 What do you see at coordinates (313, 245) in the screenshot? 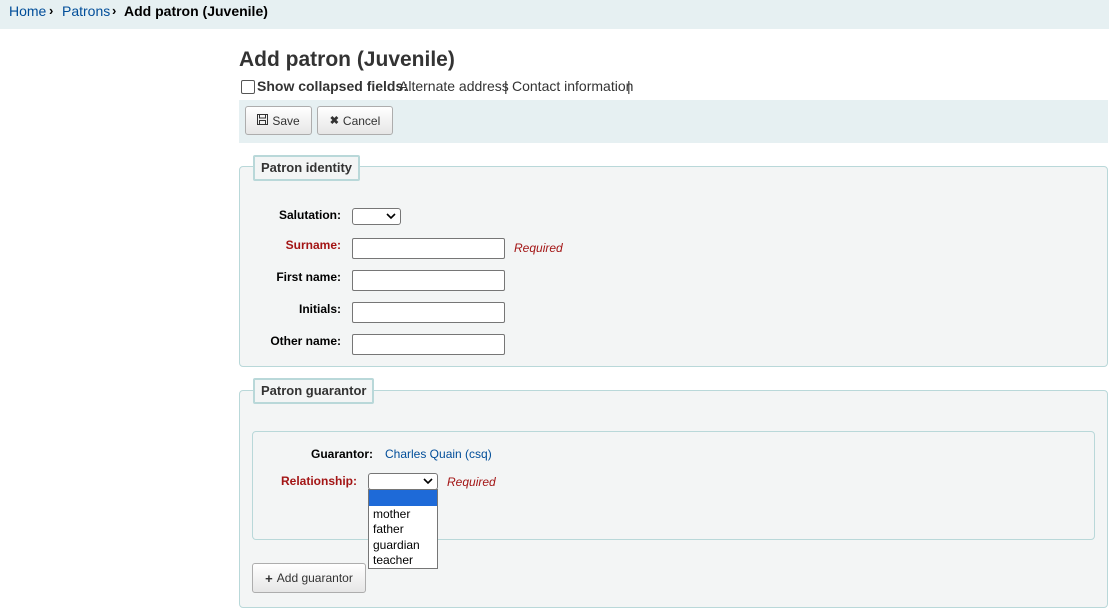
I see `surname-label: Surname:` at bounding box center [313, 245].